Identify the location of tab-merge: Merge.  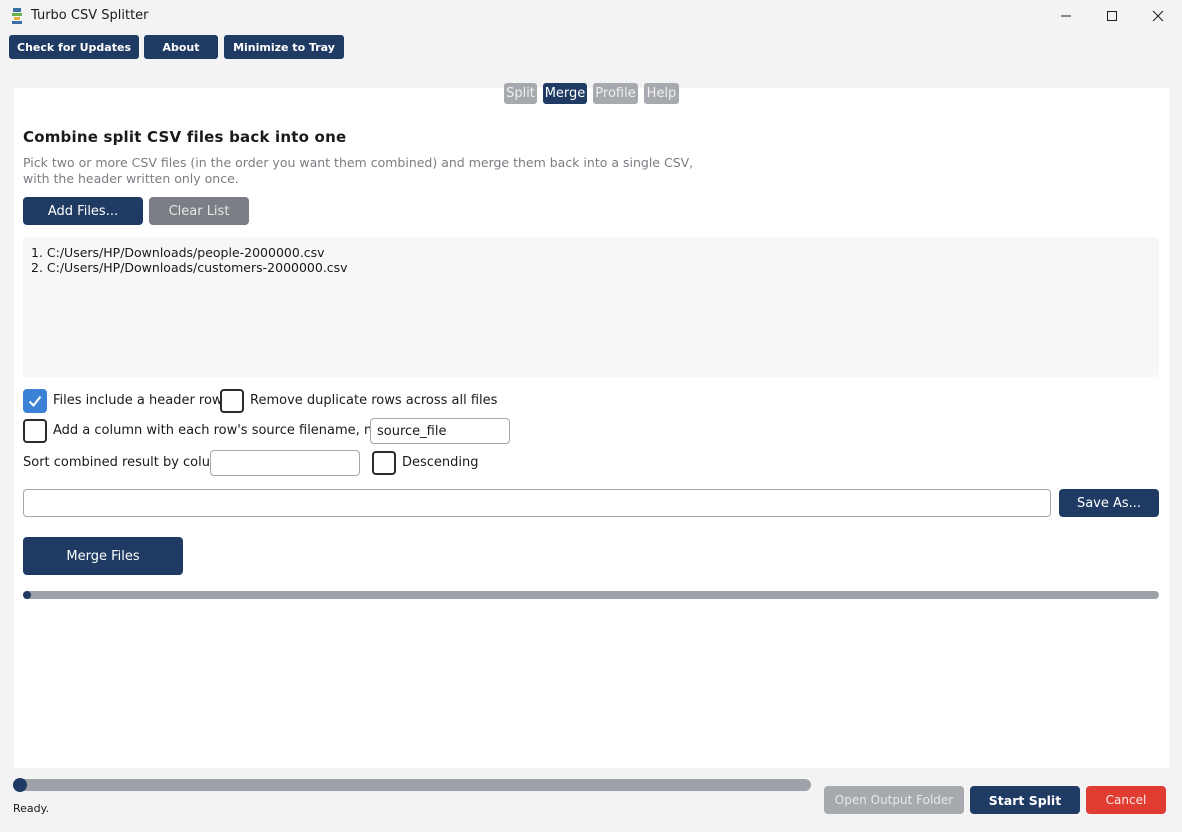
(565, 93).